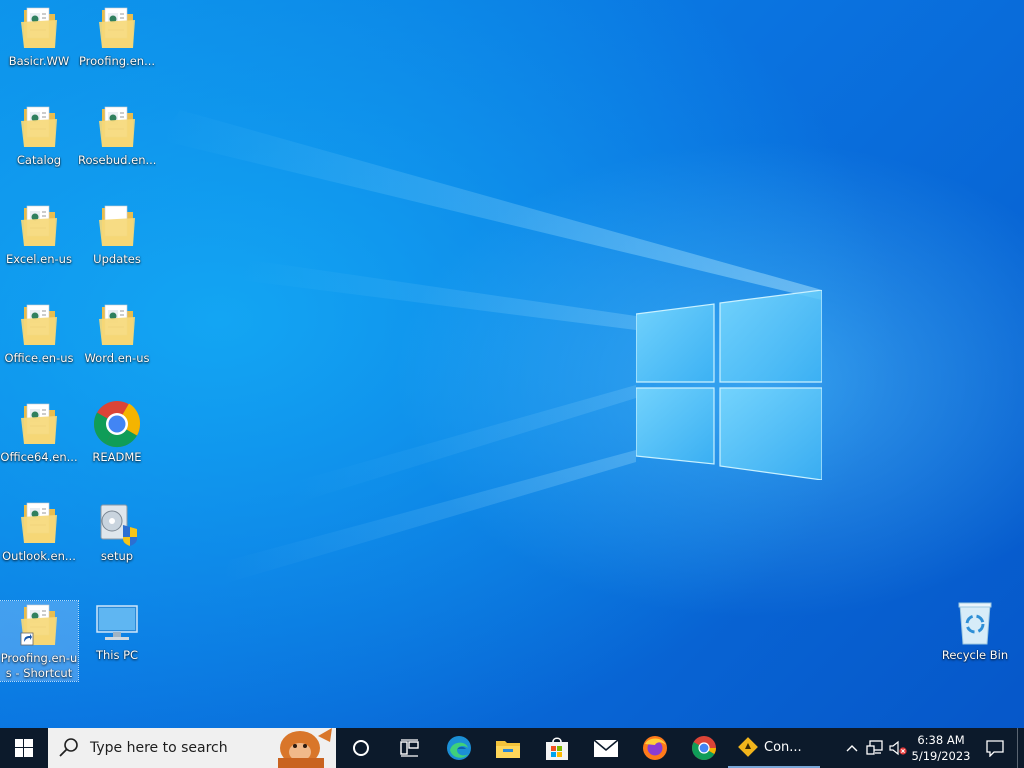 This screenshot has width=1024, height=768. I want to click on desktop-icon-readme: README, so click(117, 432).